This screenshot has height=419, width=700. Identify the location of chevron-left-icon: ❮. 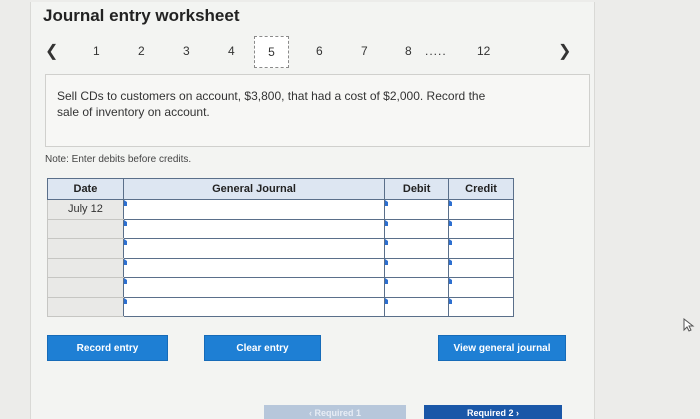
(51, 51).